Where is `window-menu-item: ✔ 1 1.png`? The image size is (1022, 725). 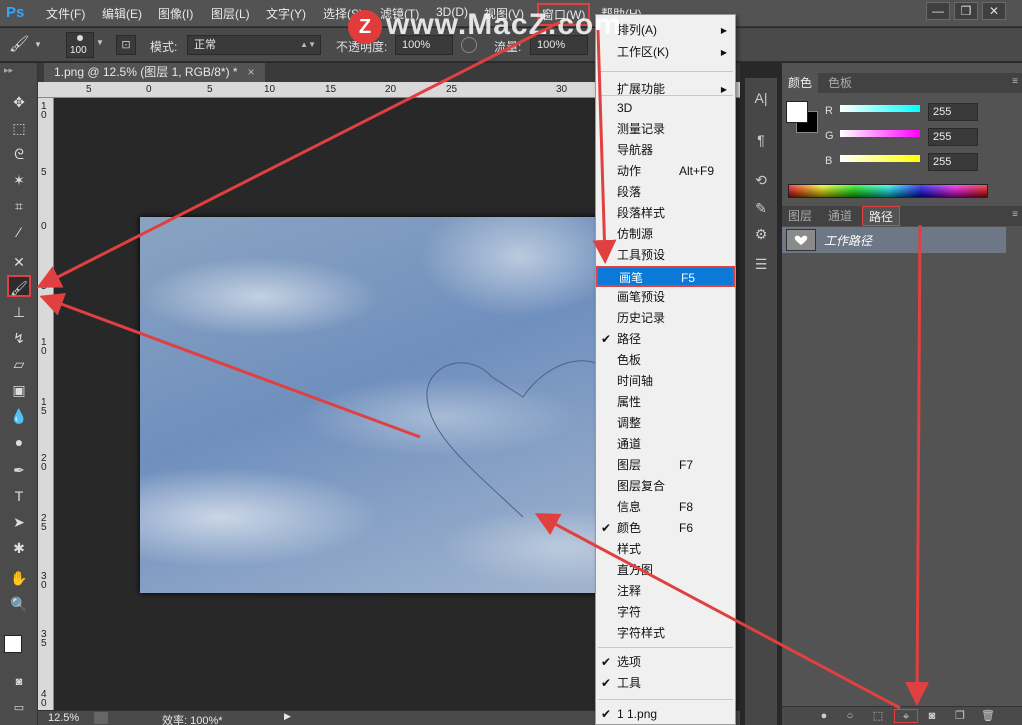
window-menu-item: ✔ 1 1.png is located at coordinates (665, 714).